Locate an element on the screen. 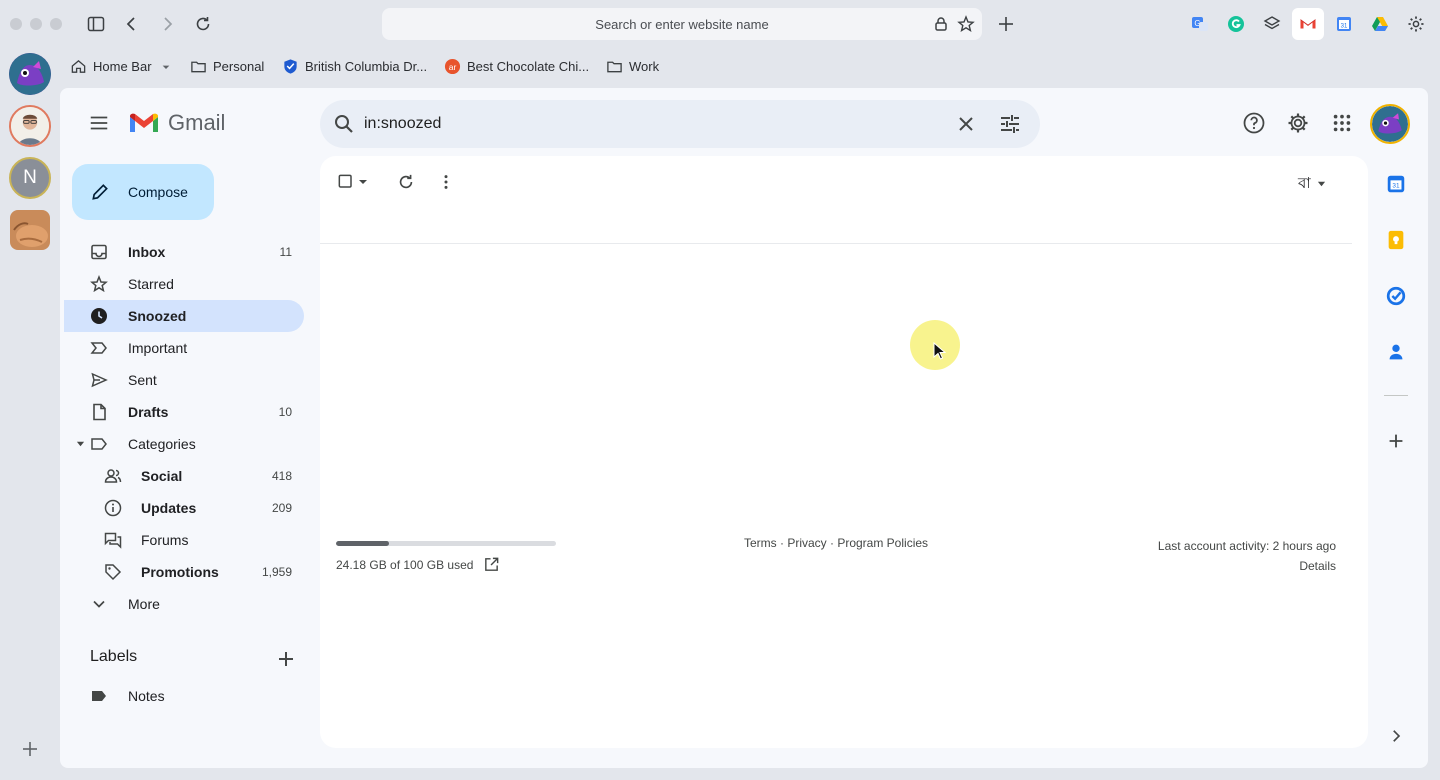 This screenshot has height=780, width=1440. refresh-icon is located at coordinates (406, 182).